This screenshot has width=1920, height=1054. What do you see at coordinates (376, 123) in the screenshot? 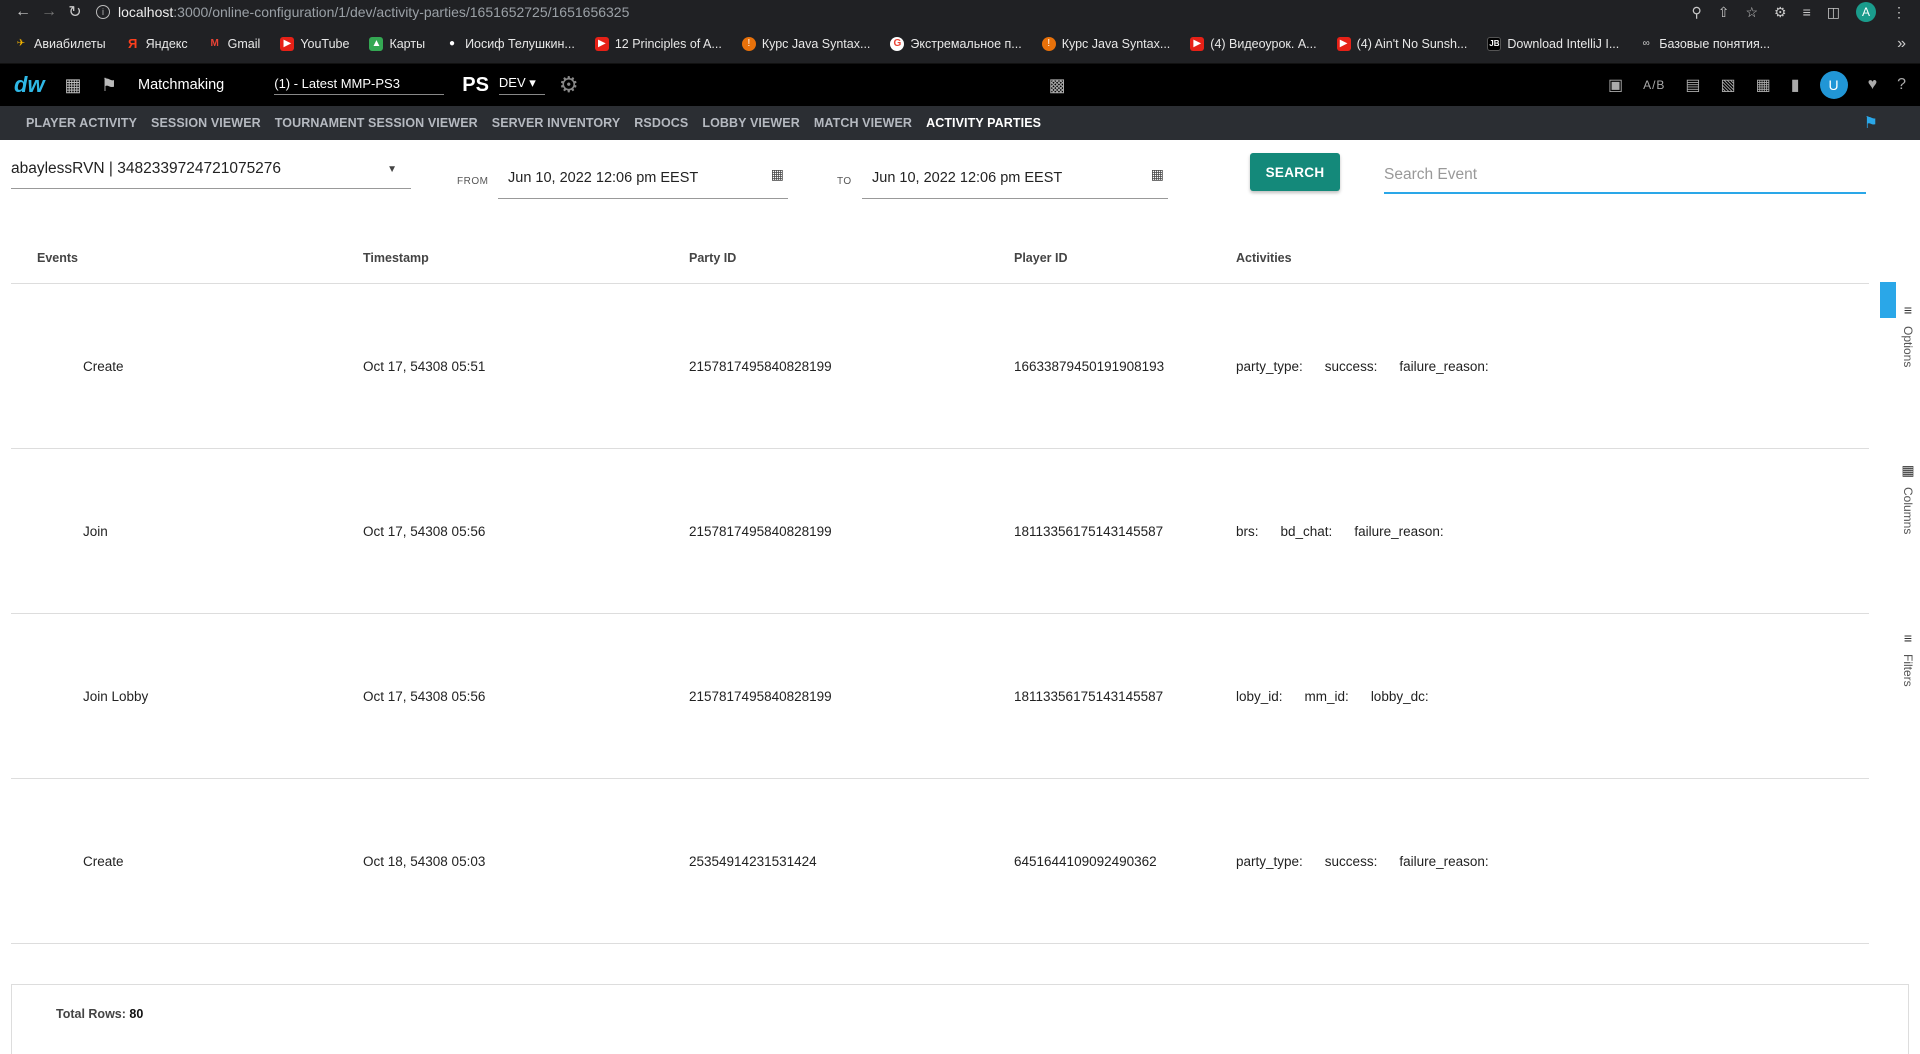
I see `tab-tournament-session-viewer: TOURNAMENT SESSION VIEWER` at bounding box center [376, 123].